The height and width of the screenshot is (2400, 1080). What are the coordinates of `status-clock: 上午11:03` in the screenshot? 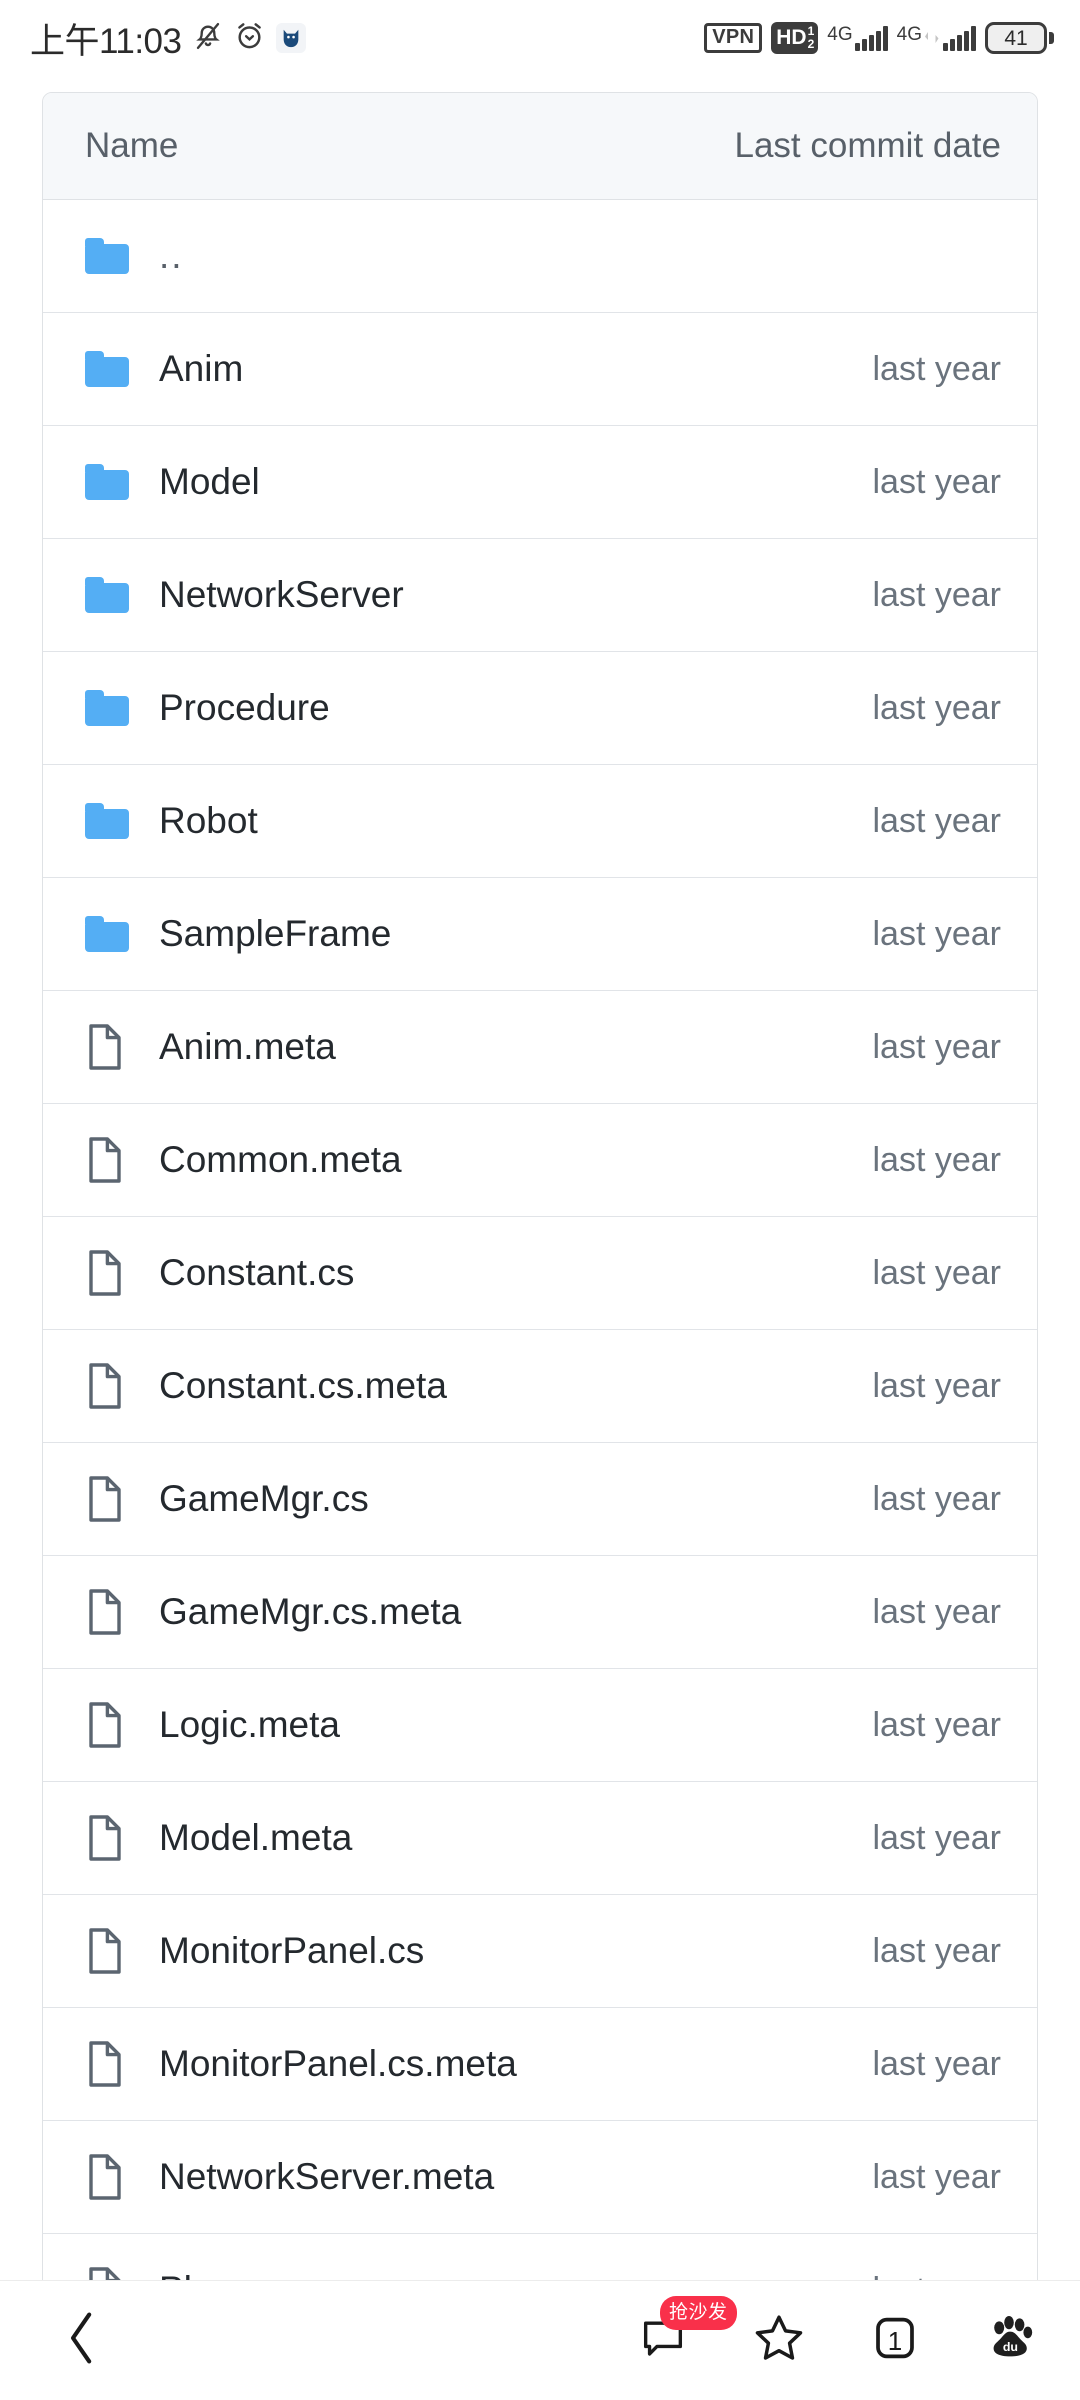 It's located at (106, 41).